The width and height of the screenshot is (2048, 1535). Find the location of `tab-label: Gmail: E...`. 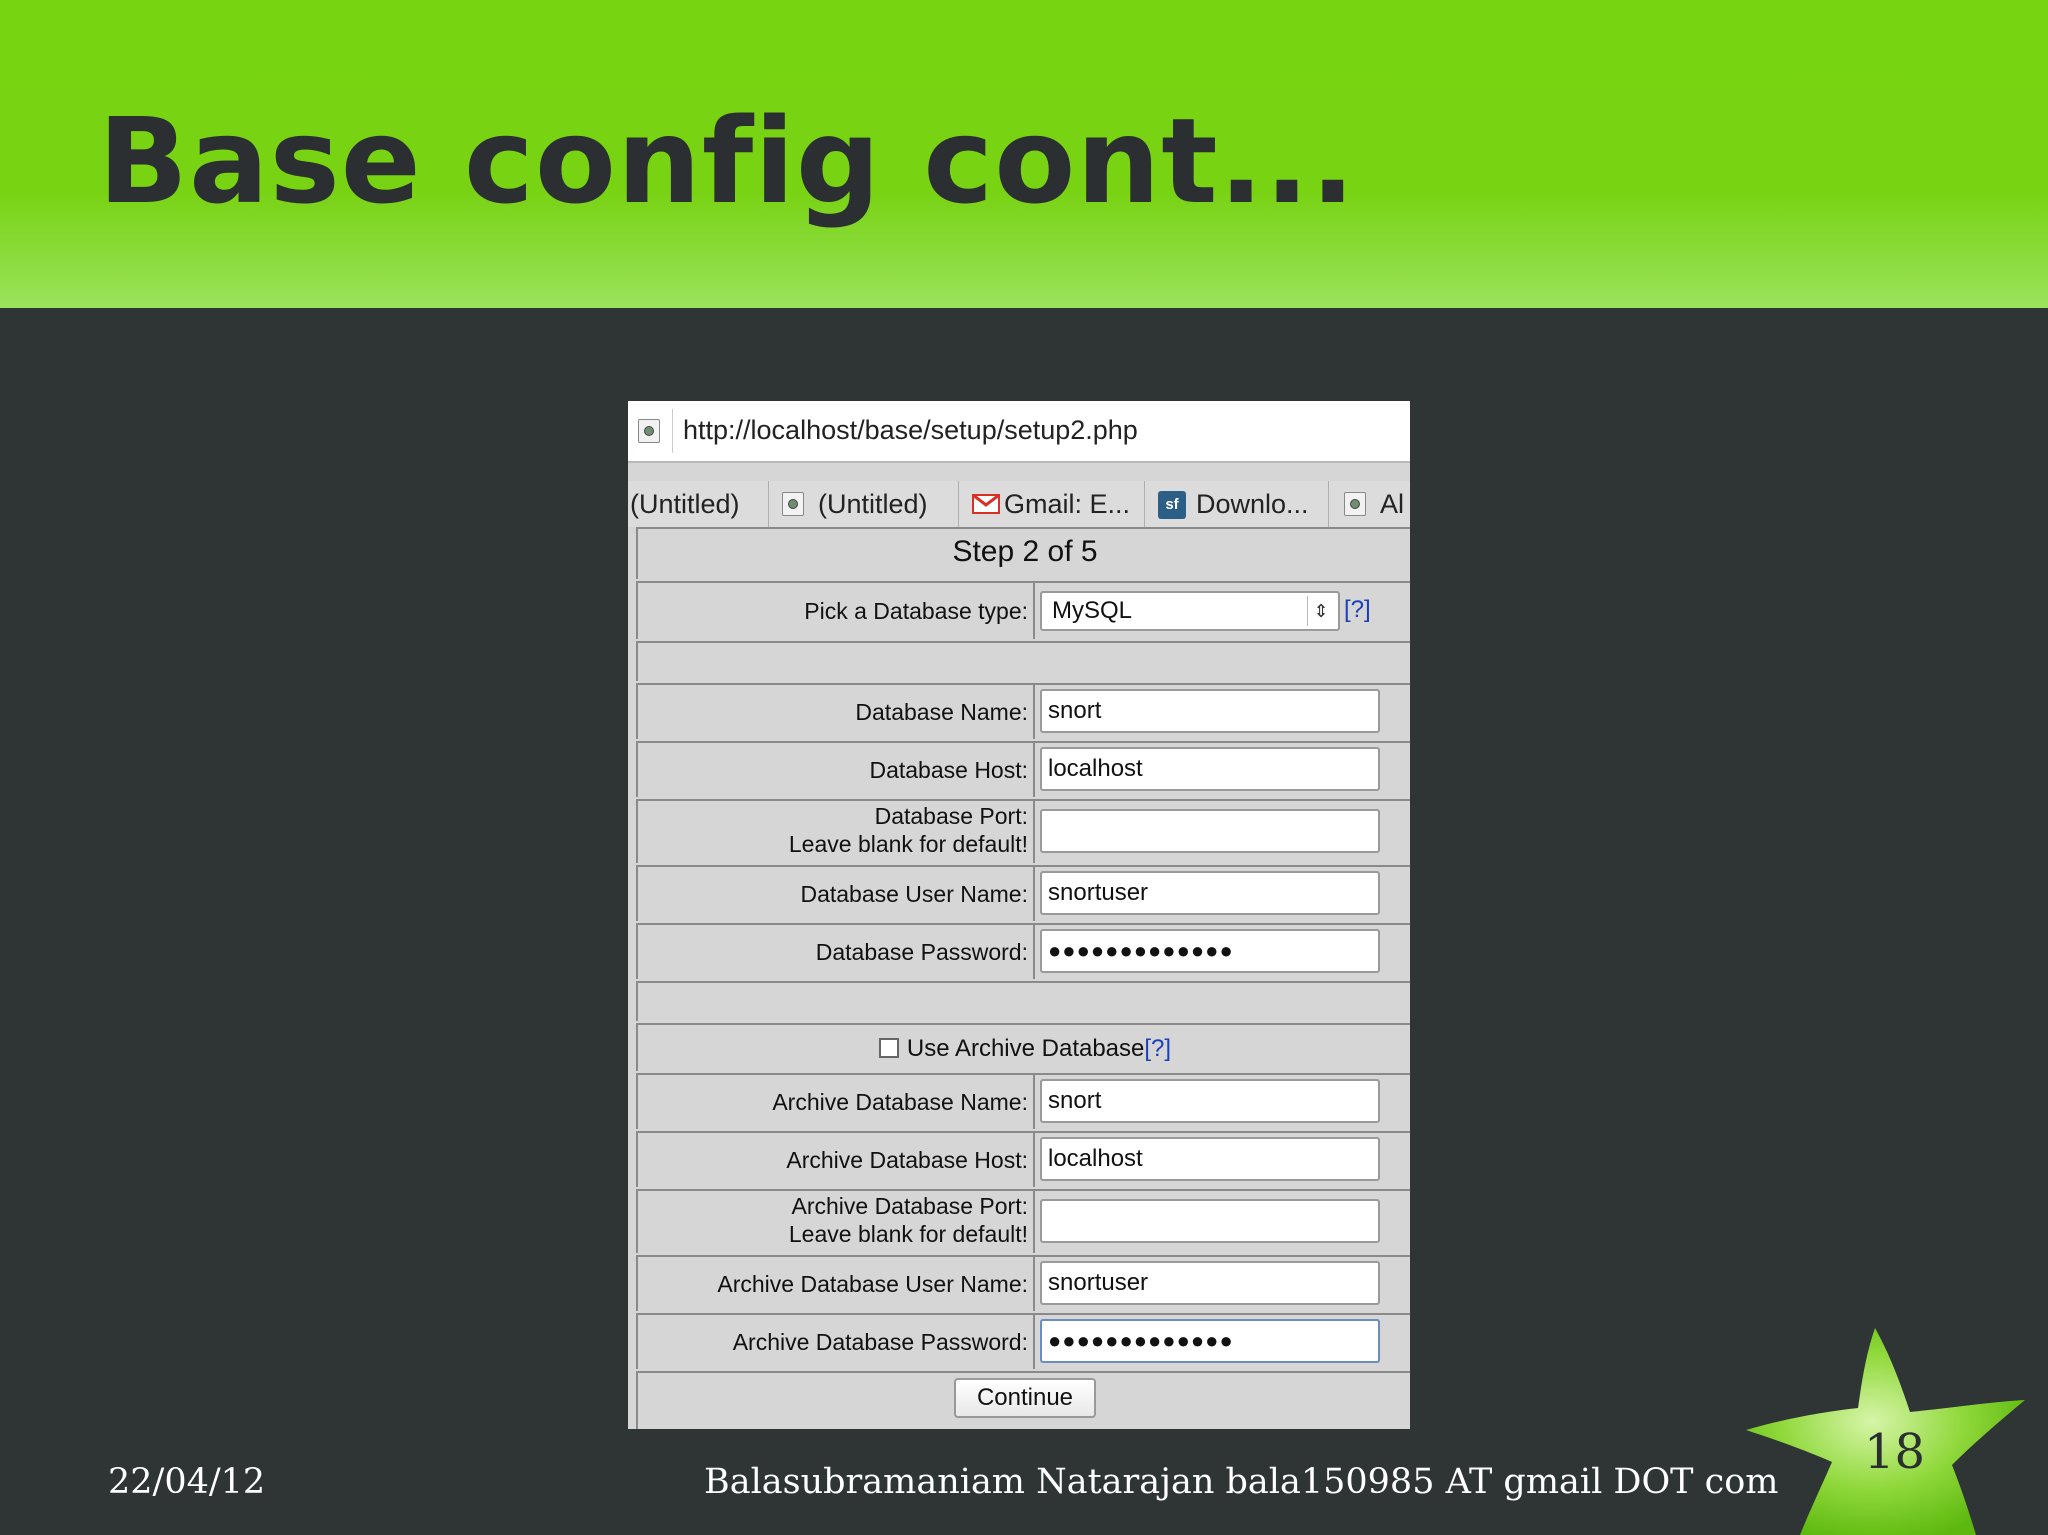

tab-label: Gmail: E... is located at coordinates (1067, 504).